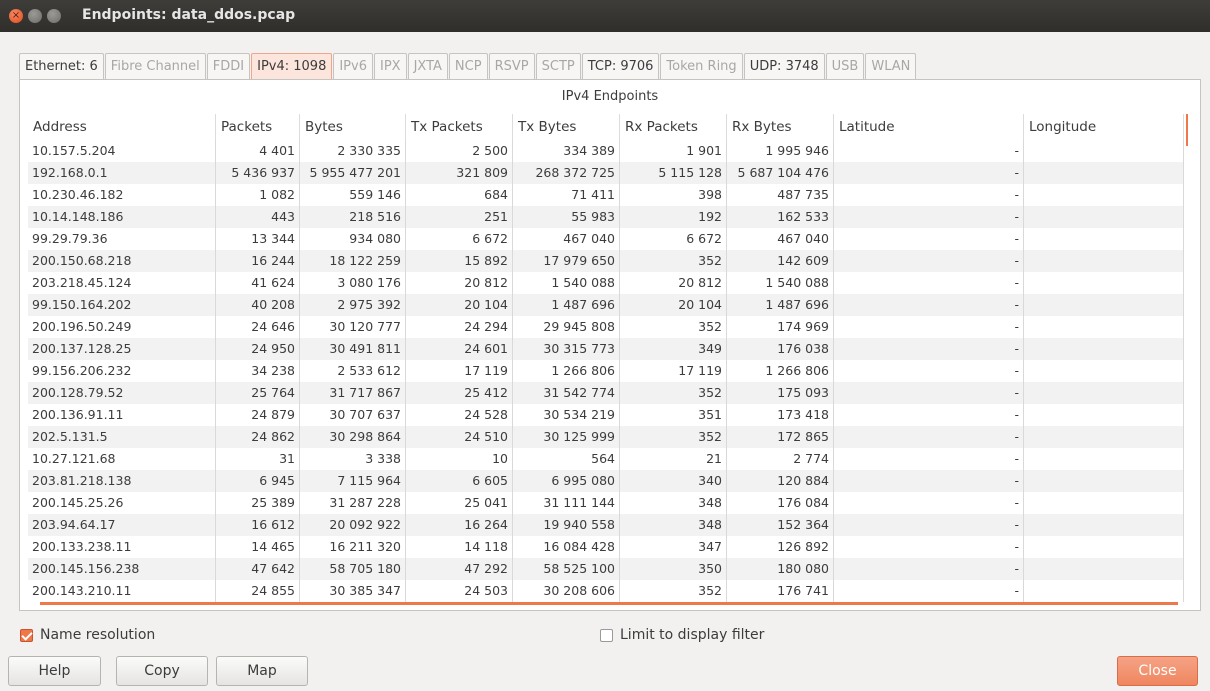  What do you see at coordinates (566, 127) in the screenshot?
I see `column-header-tx-bytes: Tx Bytes` at bounding box center [566, 127].